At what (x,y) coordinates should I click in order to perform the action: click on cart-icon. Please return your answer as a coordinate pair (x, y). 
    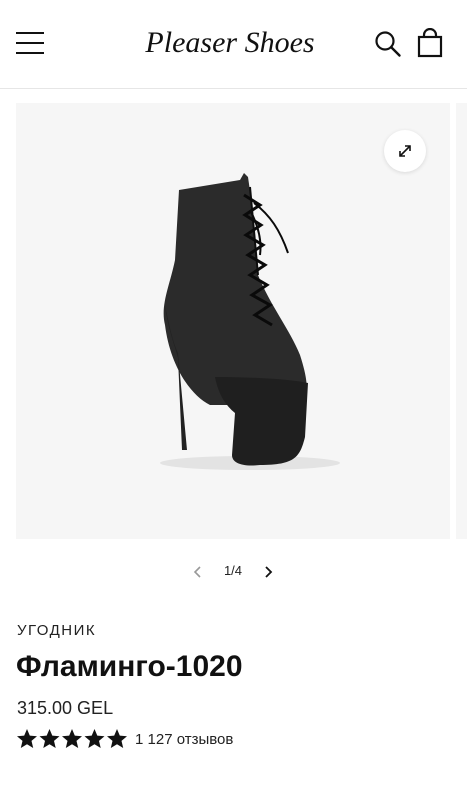
    Looking at the image, I should click on (430, 42).